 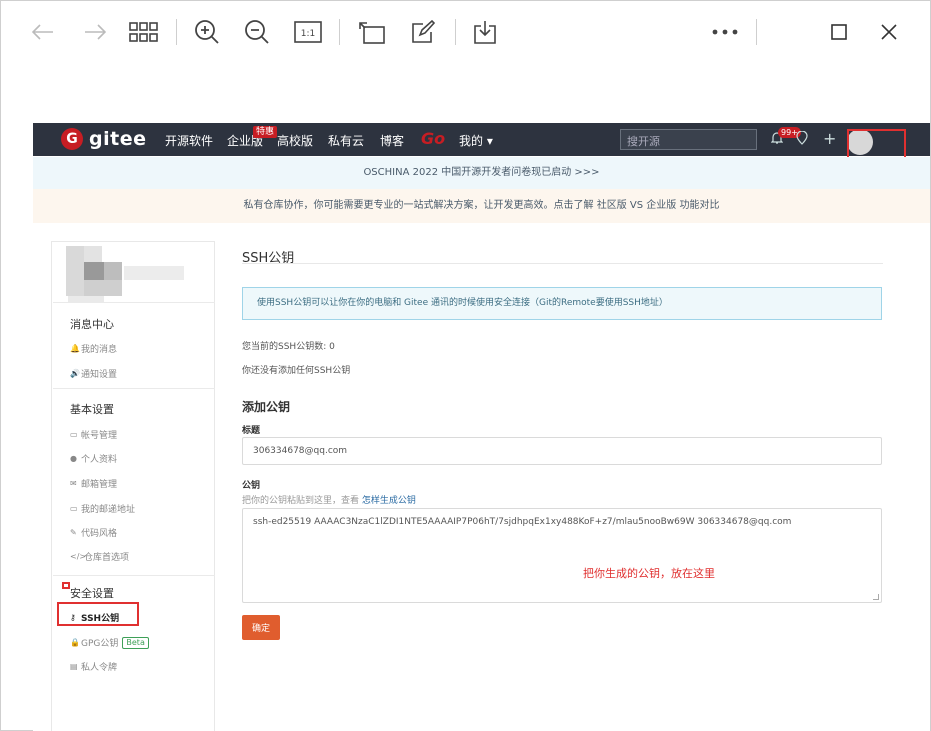 What do you see at coordinates (73, 483) in the screenshot?
I see `mail-icon: ✉` at bounding box center [73, 483].